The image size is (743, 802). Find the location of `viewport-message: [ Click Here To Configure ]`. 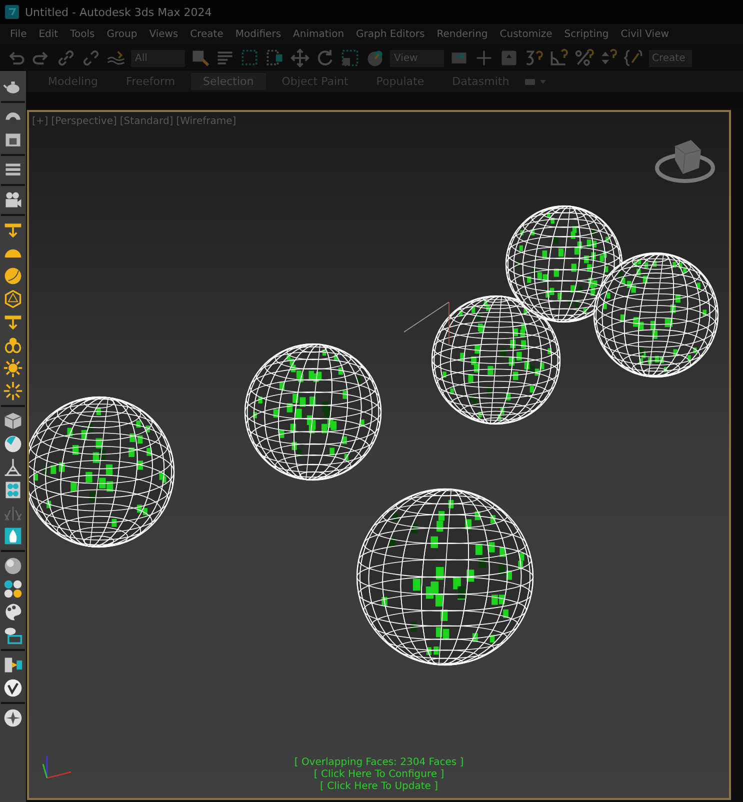

viewport-message: [ Click Here To Configure ] is located at coordinates (379, 774).